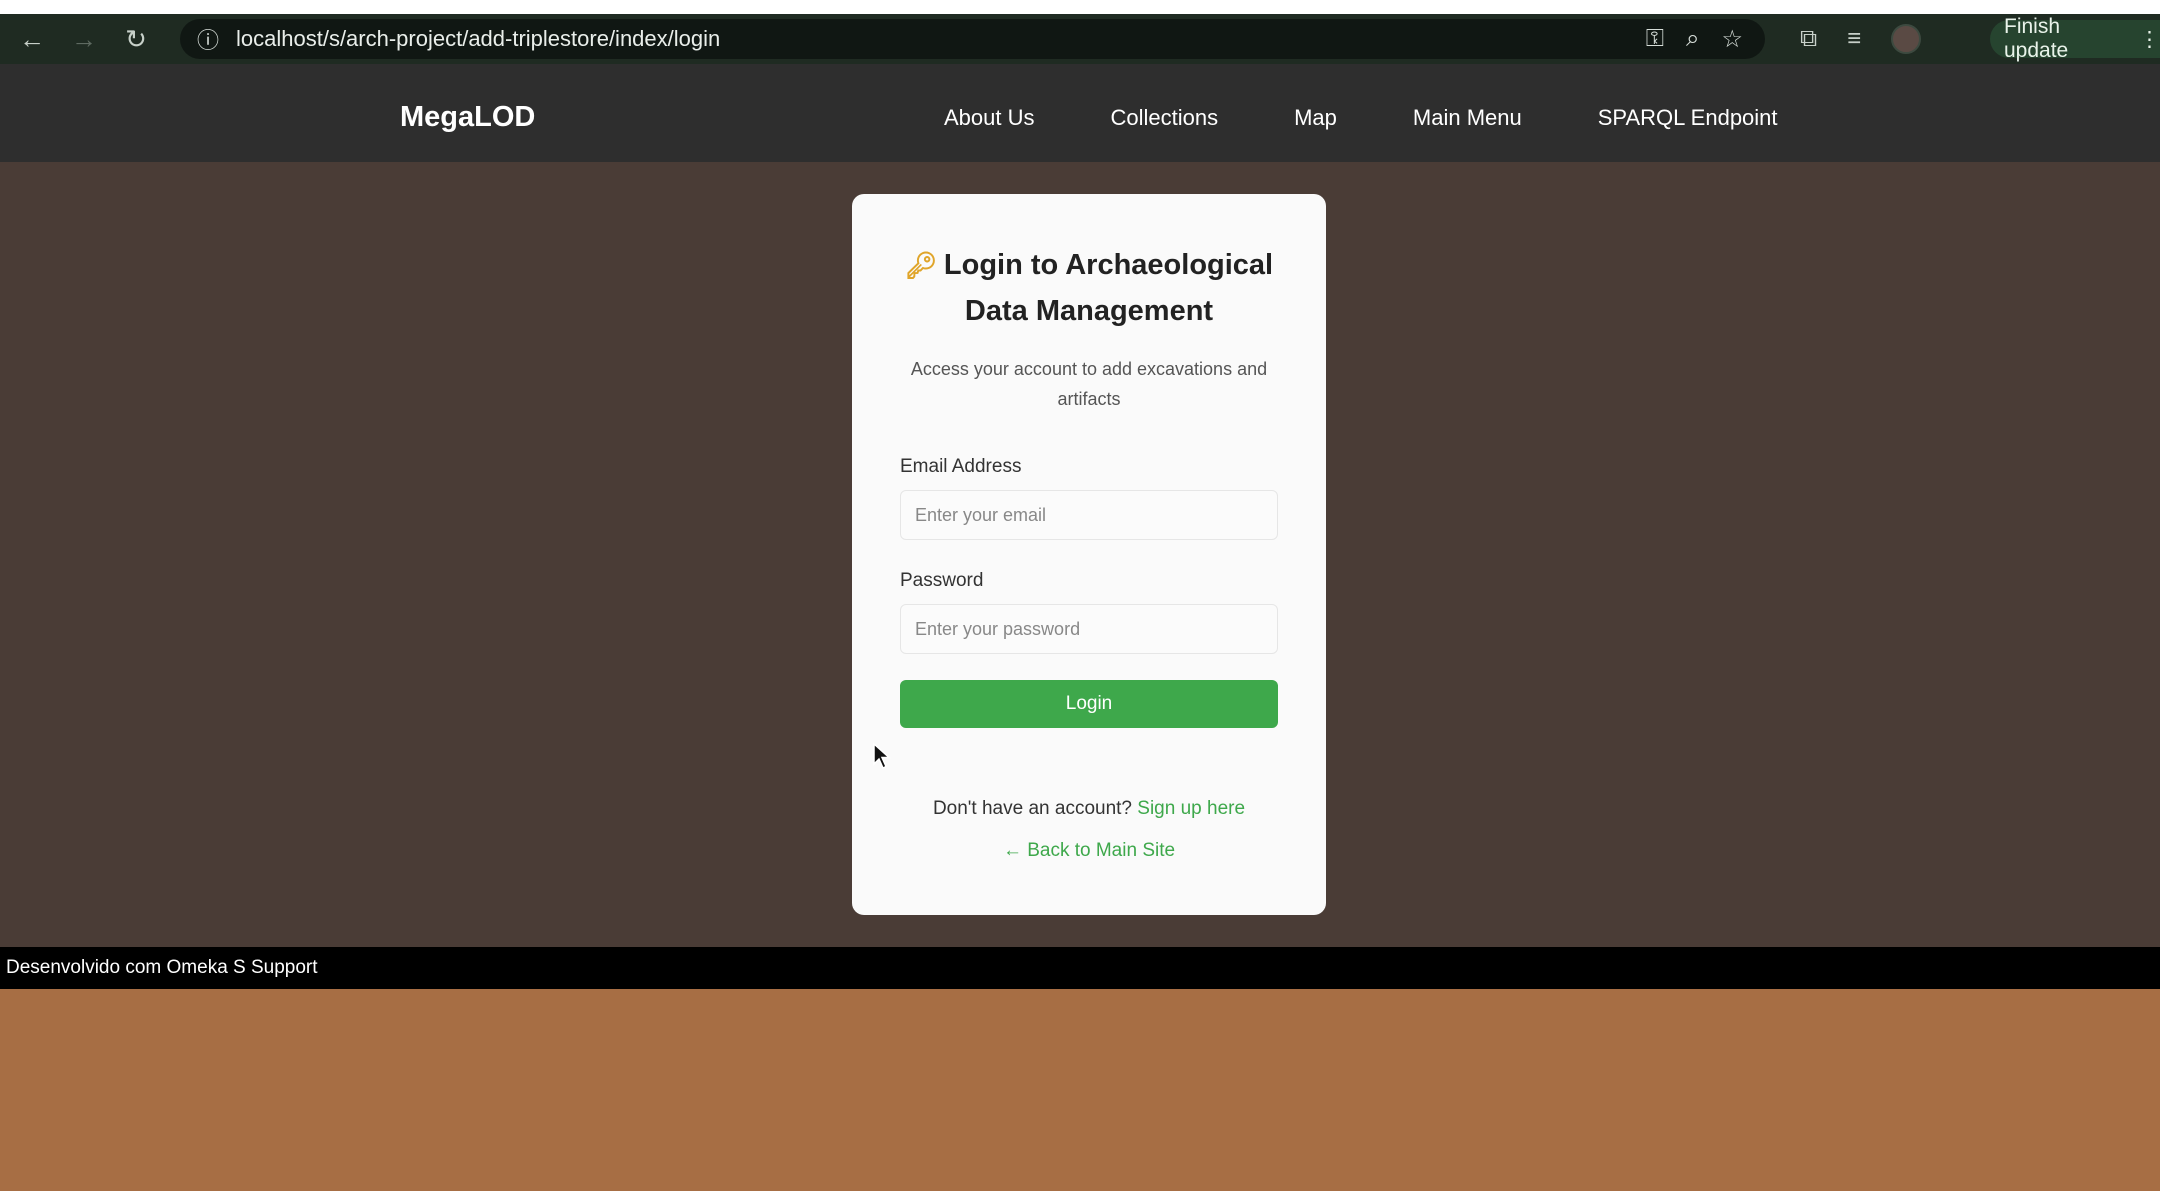  I want to click on login-title-line1: Login to Archaeological, so click(1108, 265).